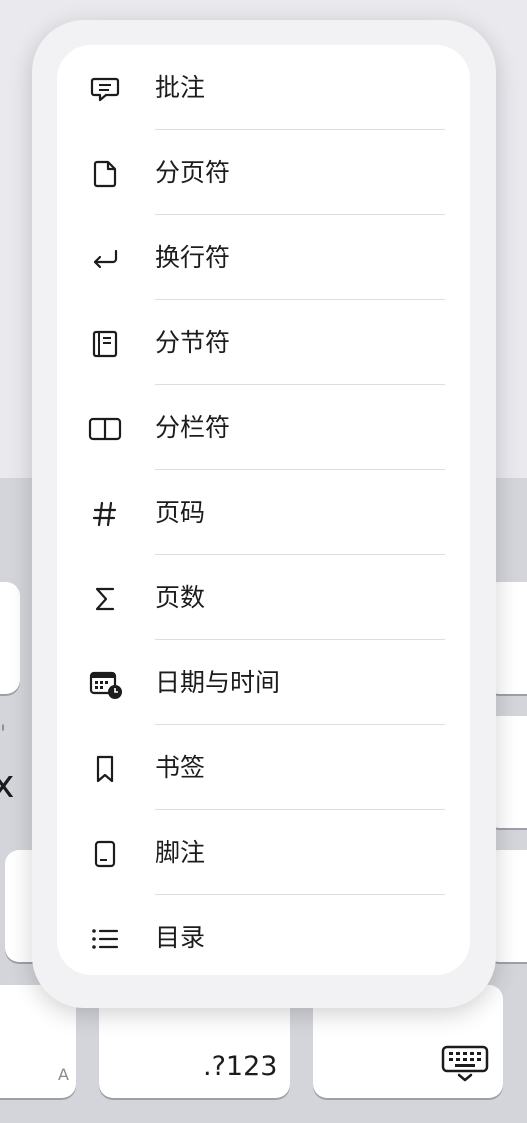 The image size is (527, 1123). I want to click on keyboard-dismiss-icon, so click(465, 1066).